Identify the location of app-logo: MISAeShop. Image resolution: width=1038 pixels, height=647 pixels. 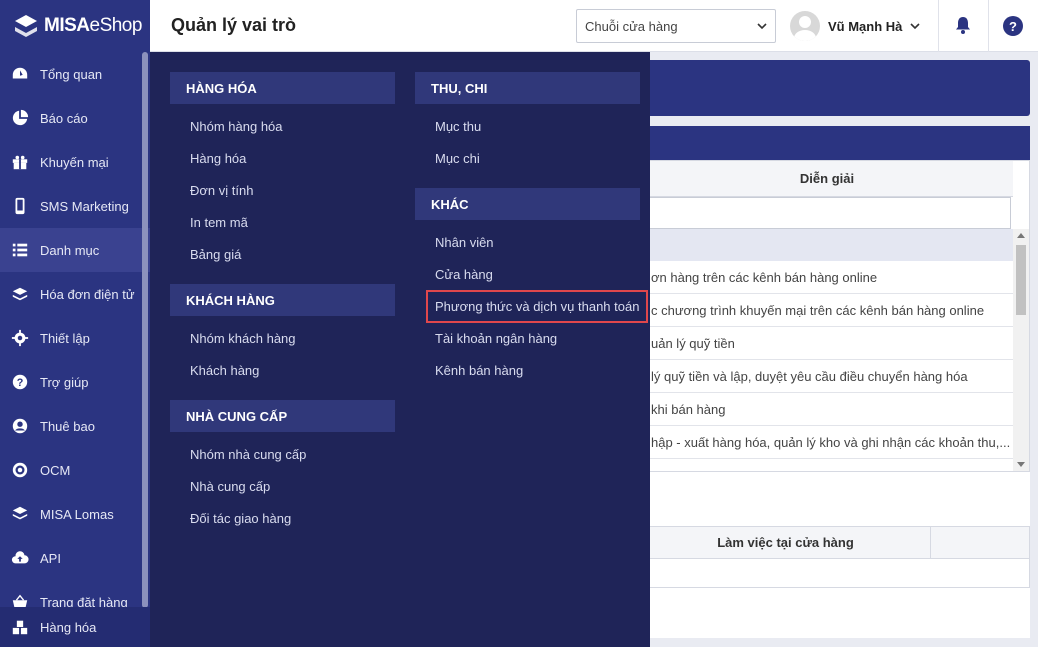
(75, 26).